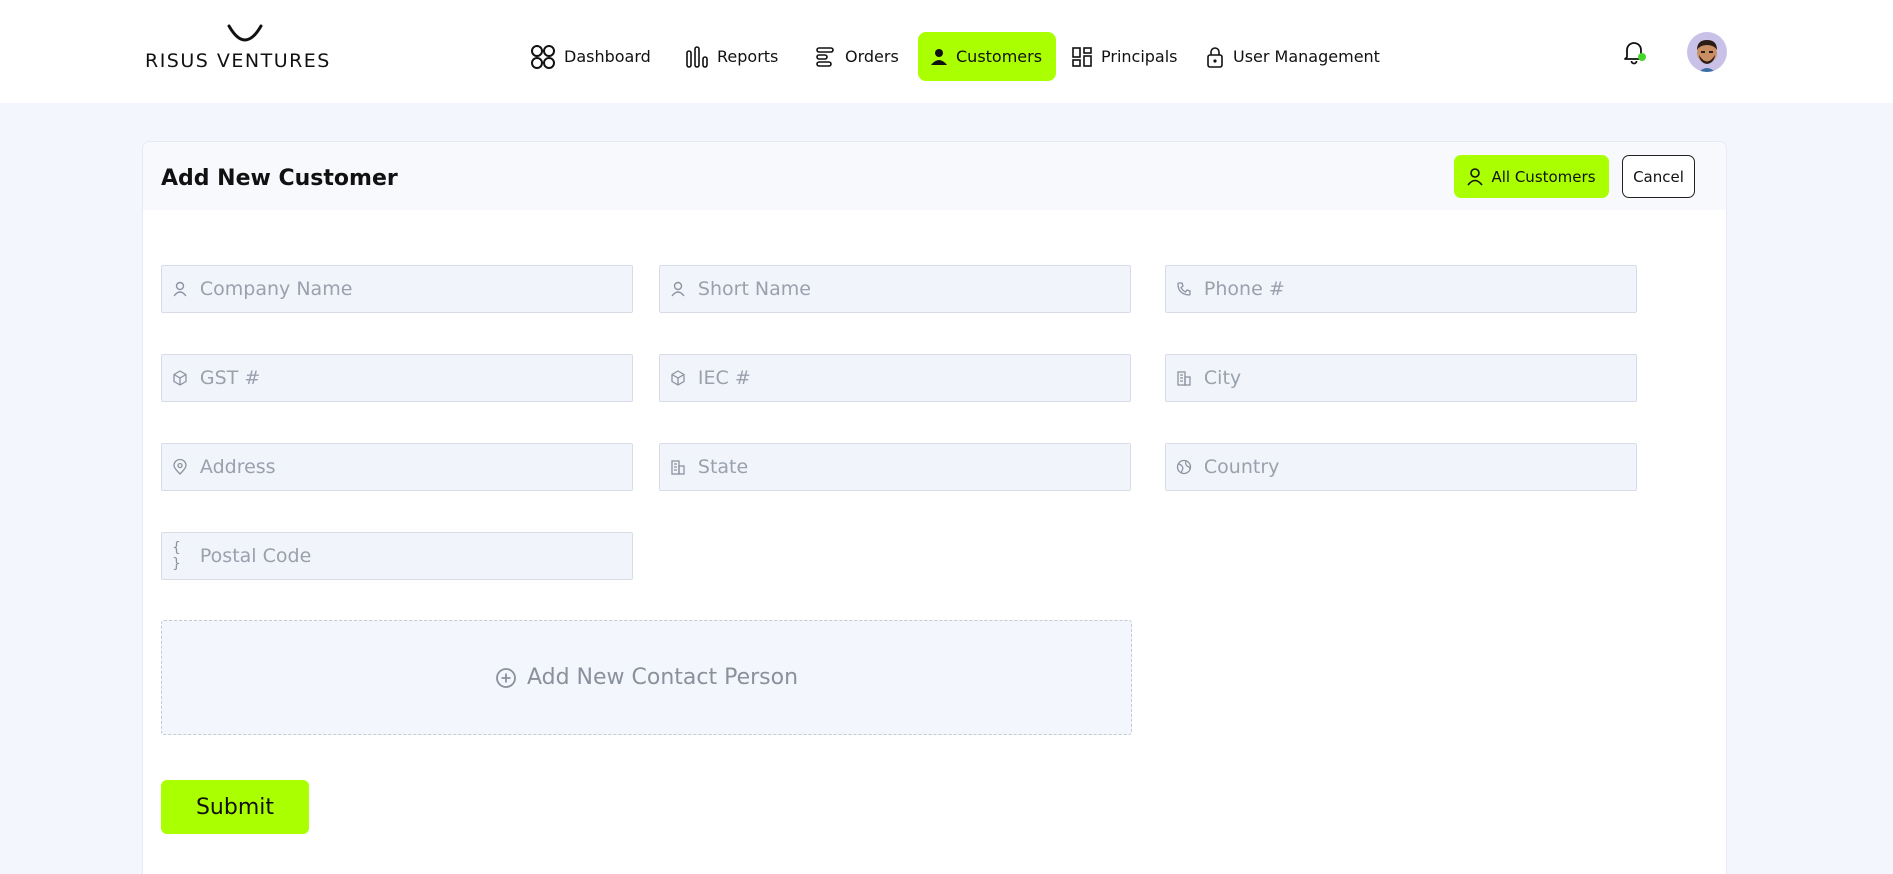 This screenshot has width=1893, height=874. Describe the element at coordinates (235, 807) in the screenshot. I see `submit-button: Submit` at that location.